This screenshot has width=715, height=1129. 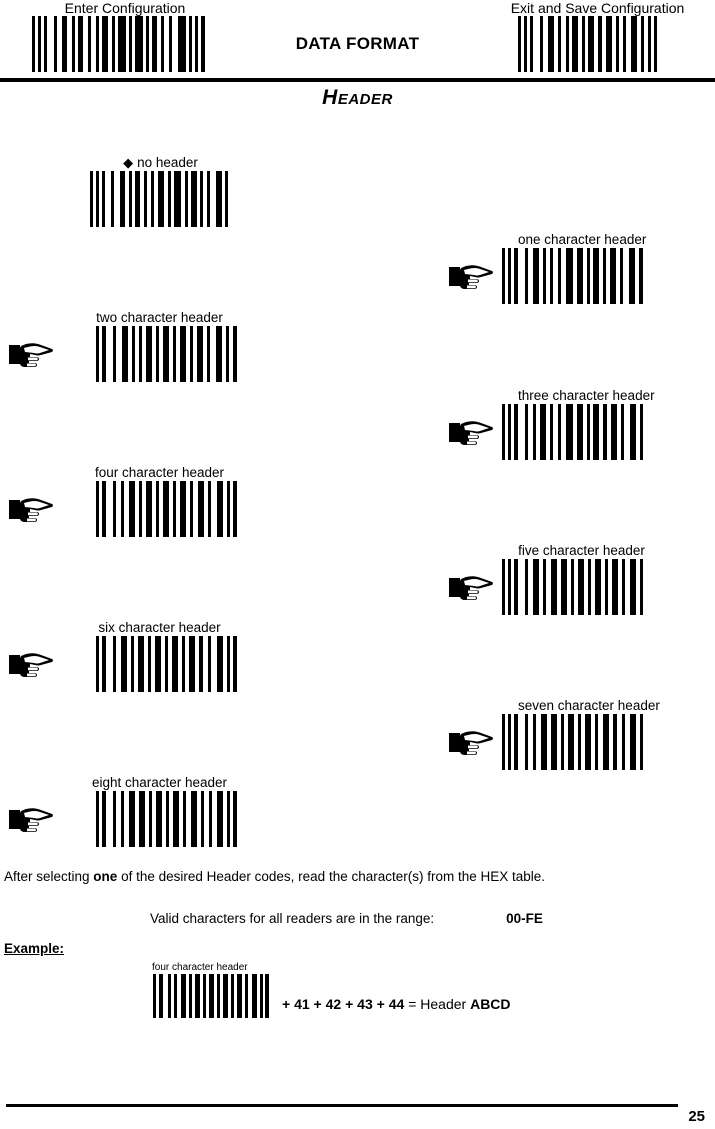 I want to click on option-eight-character-header: eight character header, so click(x=123, y=811).